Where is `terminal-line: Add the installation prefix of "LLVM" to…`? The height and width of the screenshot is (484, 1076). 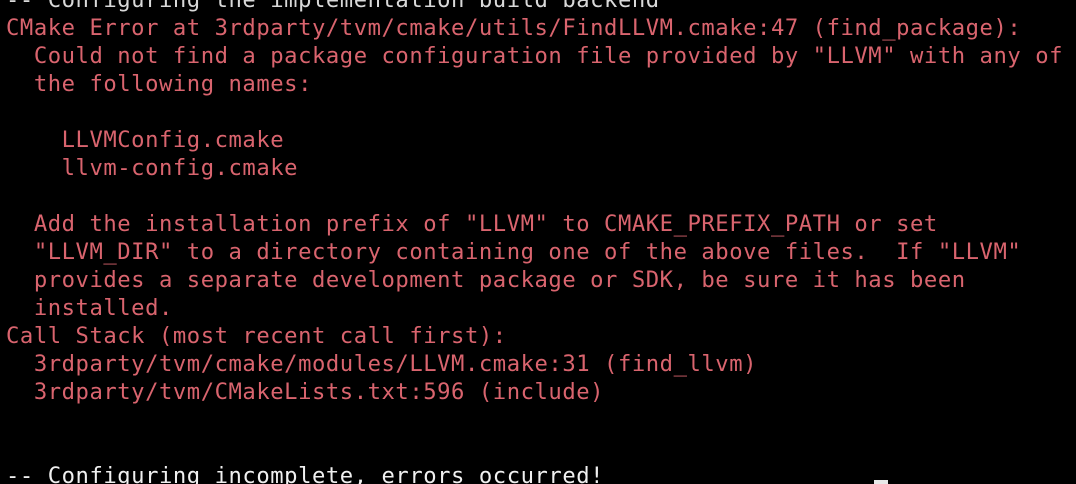 terminal-line: Add the installation prefix of "LLVM" to… is located at coordinates (472, 224).